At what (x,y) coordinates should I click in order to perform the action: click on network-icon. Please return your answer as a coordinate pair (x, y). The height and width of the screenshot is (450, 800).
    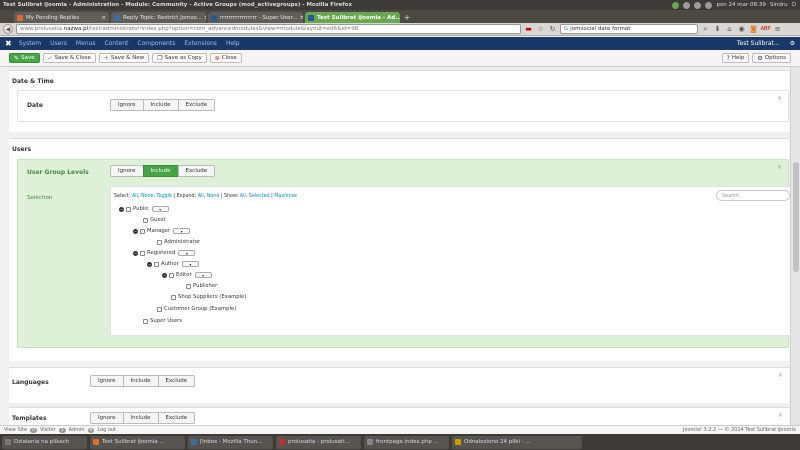
    Looking at the image, I should click on (676, 5).